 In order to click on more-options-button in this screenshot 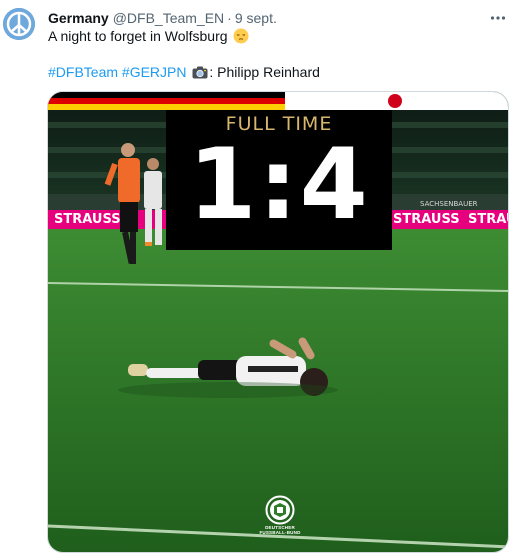, I will do `click(498, 18)`.